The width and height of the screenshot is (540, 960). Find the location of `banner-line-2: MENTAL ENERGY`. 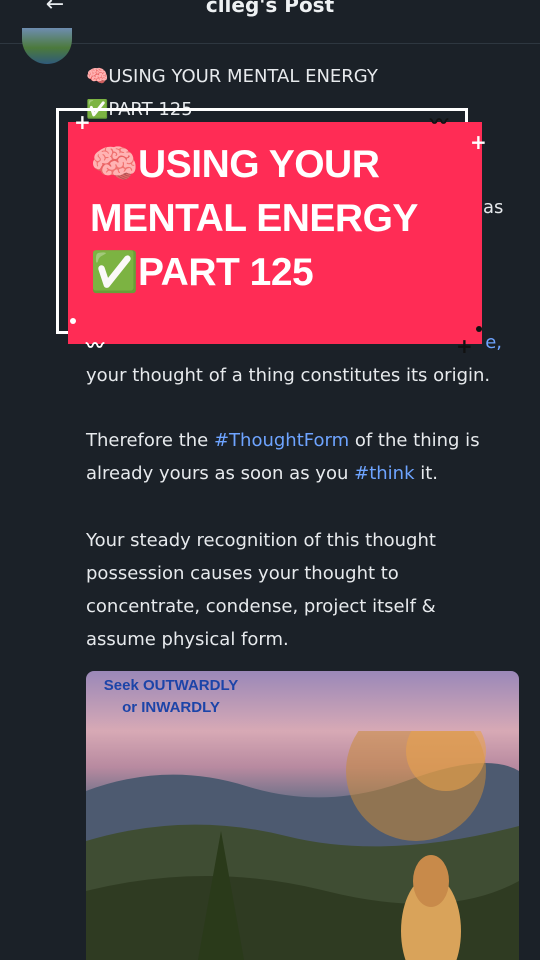

banner-line-2: MENTAL ENERGY is located at coordinates (254, 218).